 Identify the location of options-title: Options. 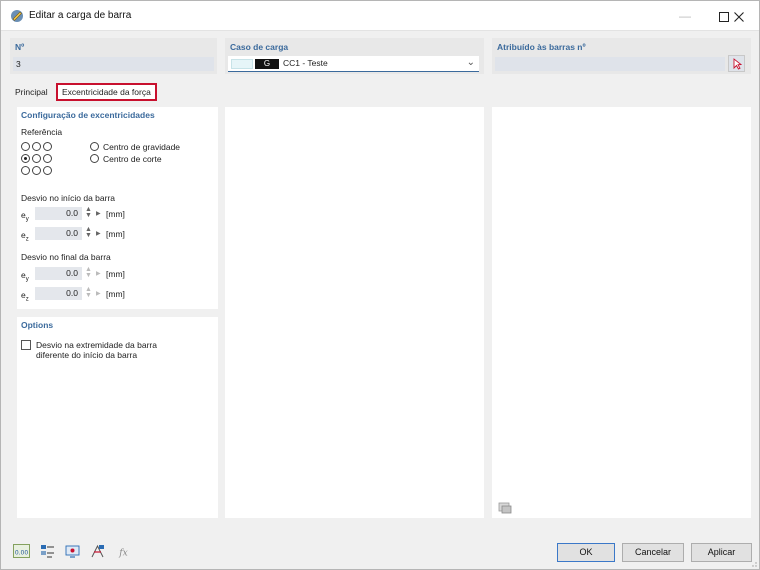
(37, 325).